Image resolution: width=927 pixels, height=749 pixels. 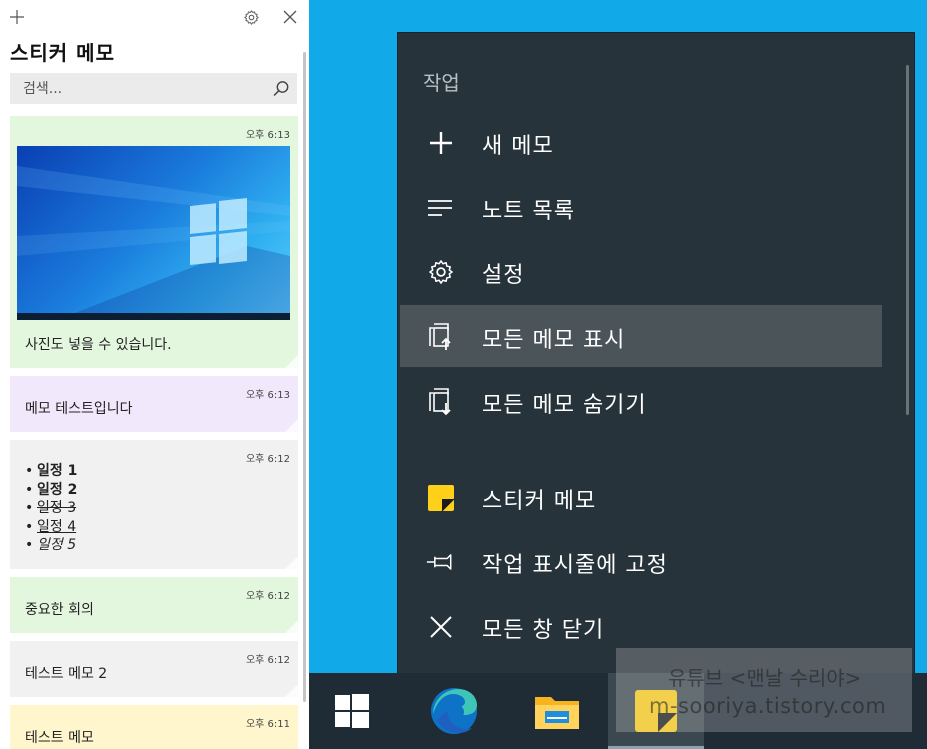 I want to click on jump-item-sticky-notes-app: 스티커 메모, so click(x=641, y=497).